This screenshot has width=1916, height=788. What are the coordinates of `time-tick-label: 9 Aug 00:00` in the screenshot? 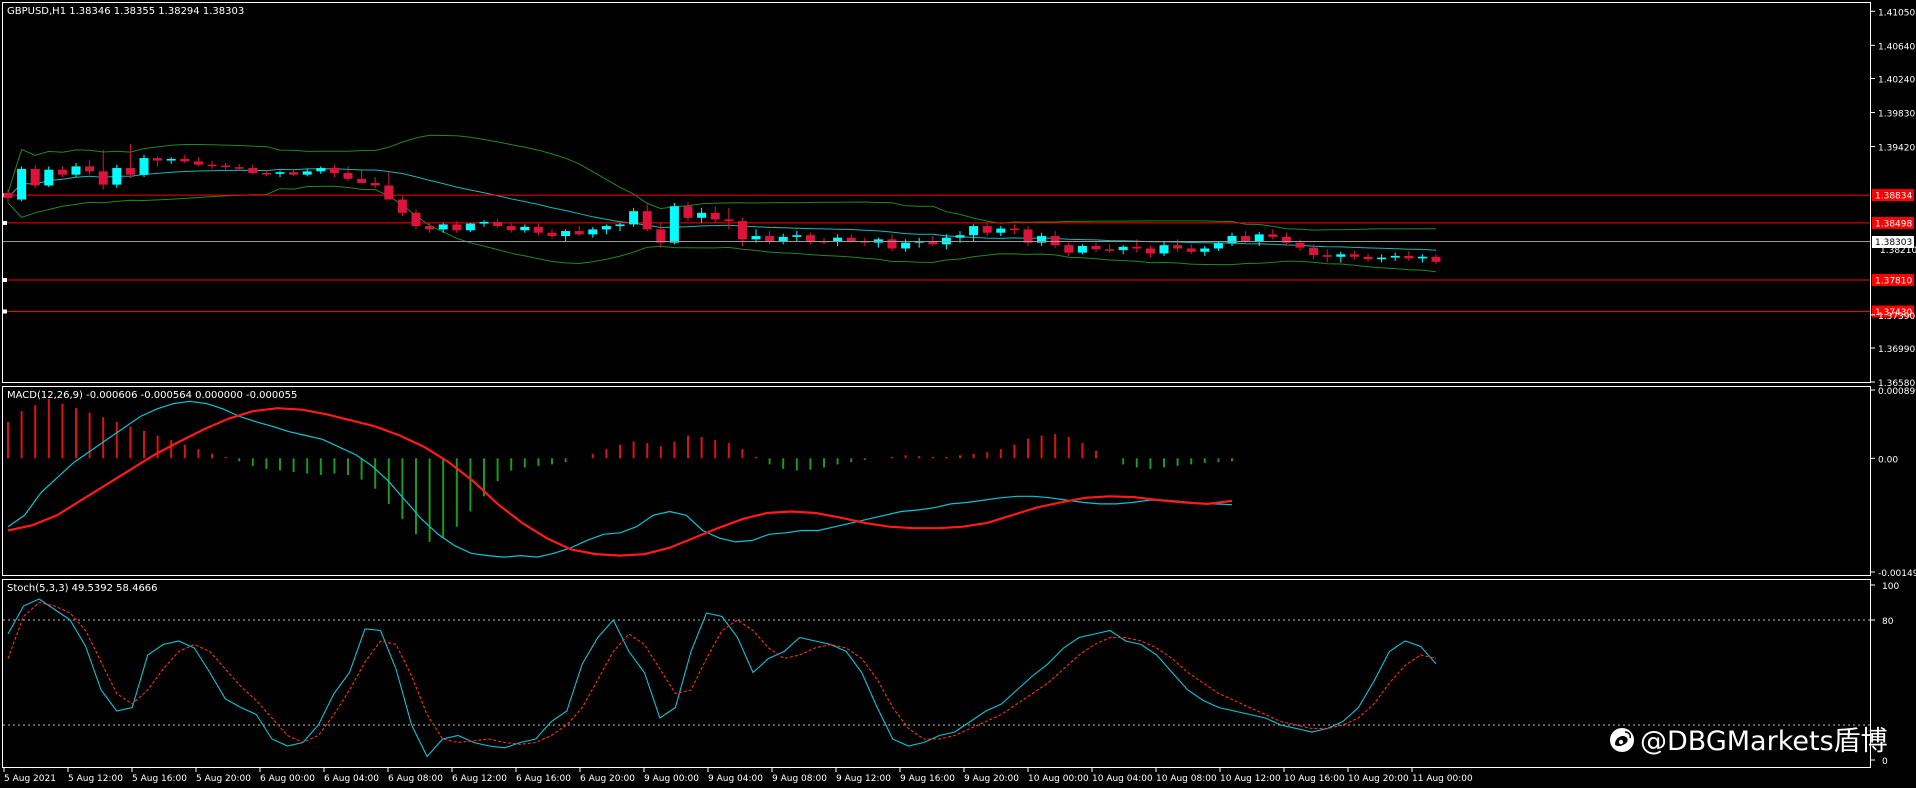 It's located at (671, 779).